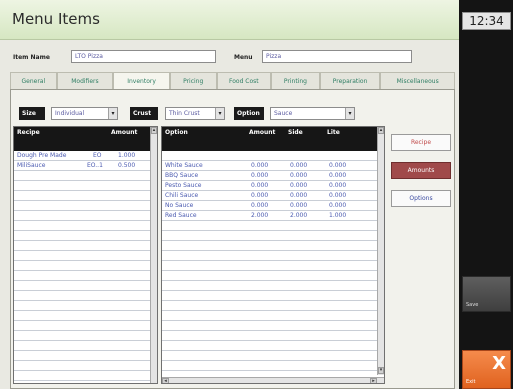 This screenshot has height=389, width=513. What do you see at coordinates (295, 132) in the screenshot?
I see `side-column-header: Side` at bounding box center [295, 132].